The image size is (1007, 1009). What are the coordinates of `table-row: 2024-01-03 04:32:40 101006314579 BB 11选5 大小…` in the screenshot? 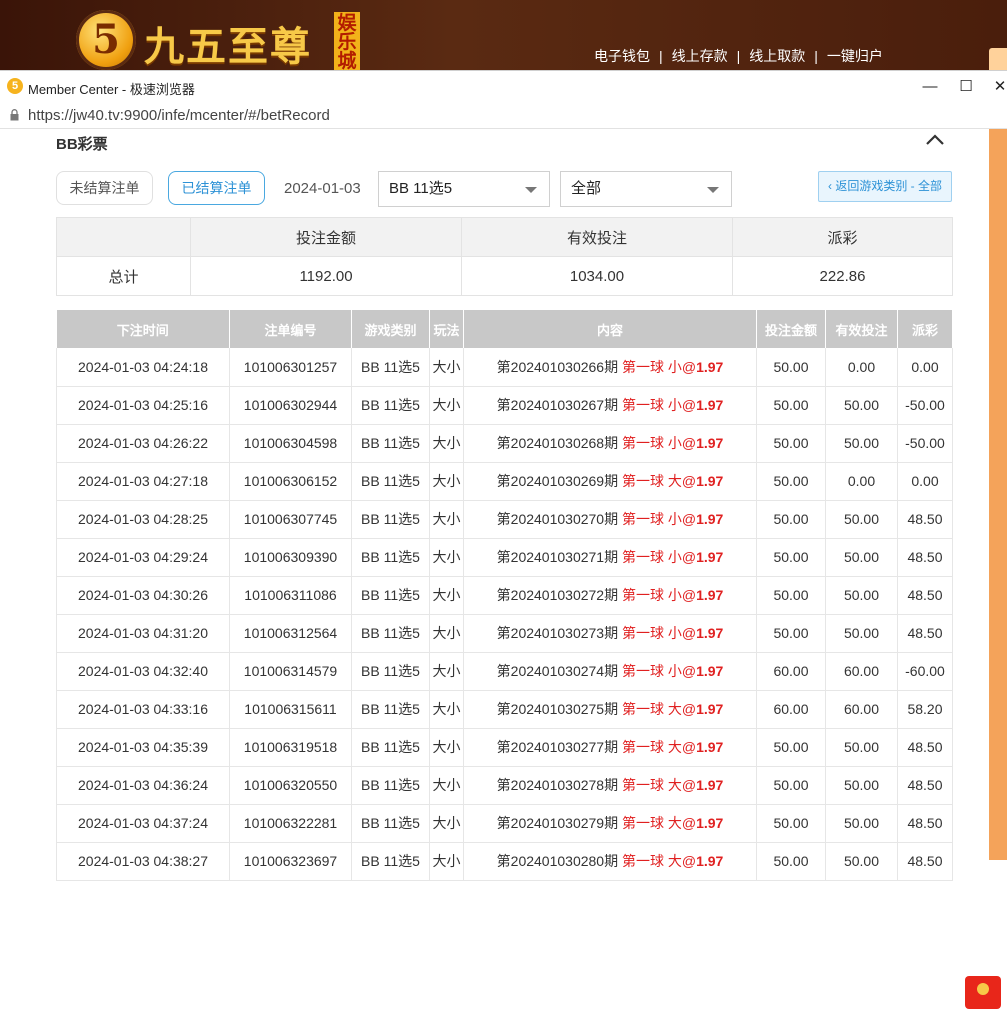 It's located at (504, 671).